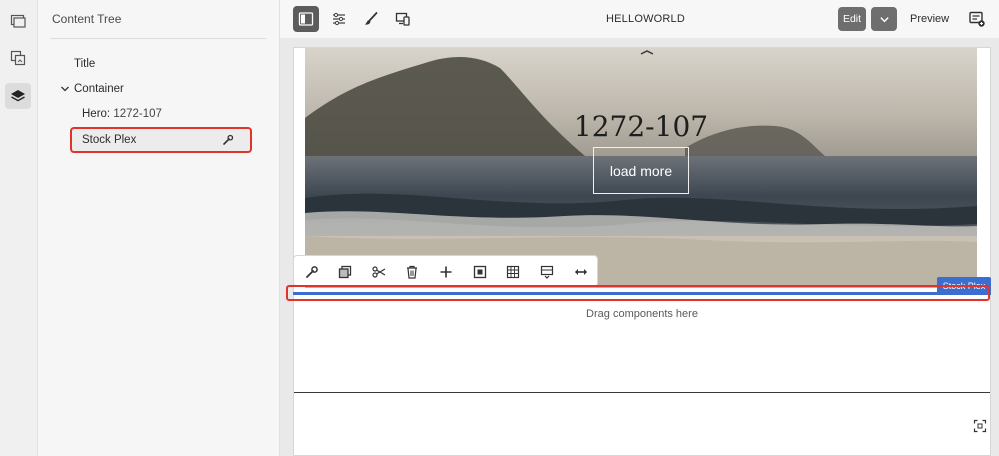 This screenshot has height=456, width=999. Describe the element at coordinates (642, 344) in the screenshot. I see `drop-zone: Drag components here` at that location.